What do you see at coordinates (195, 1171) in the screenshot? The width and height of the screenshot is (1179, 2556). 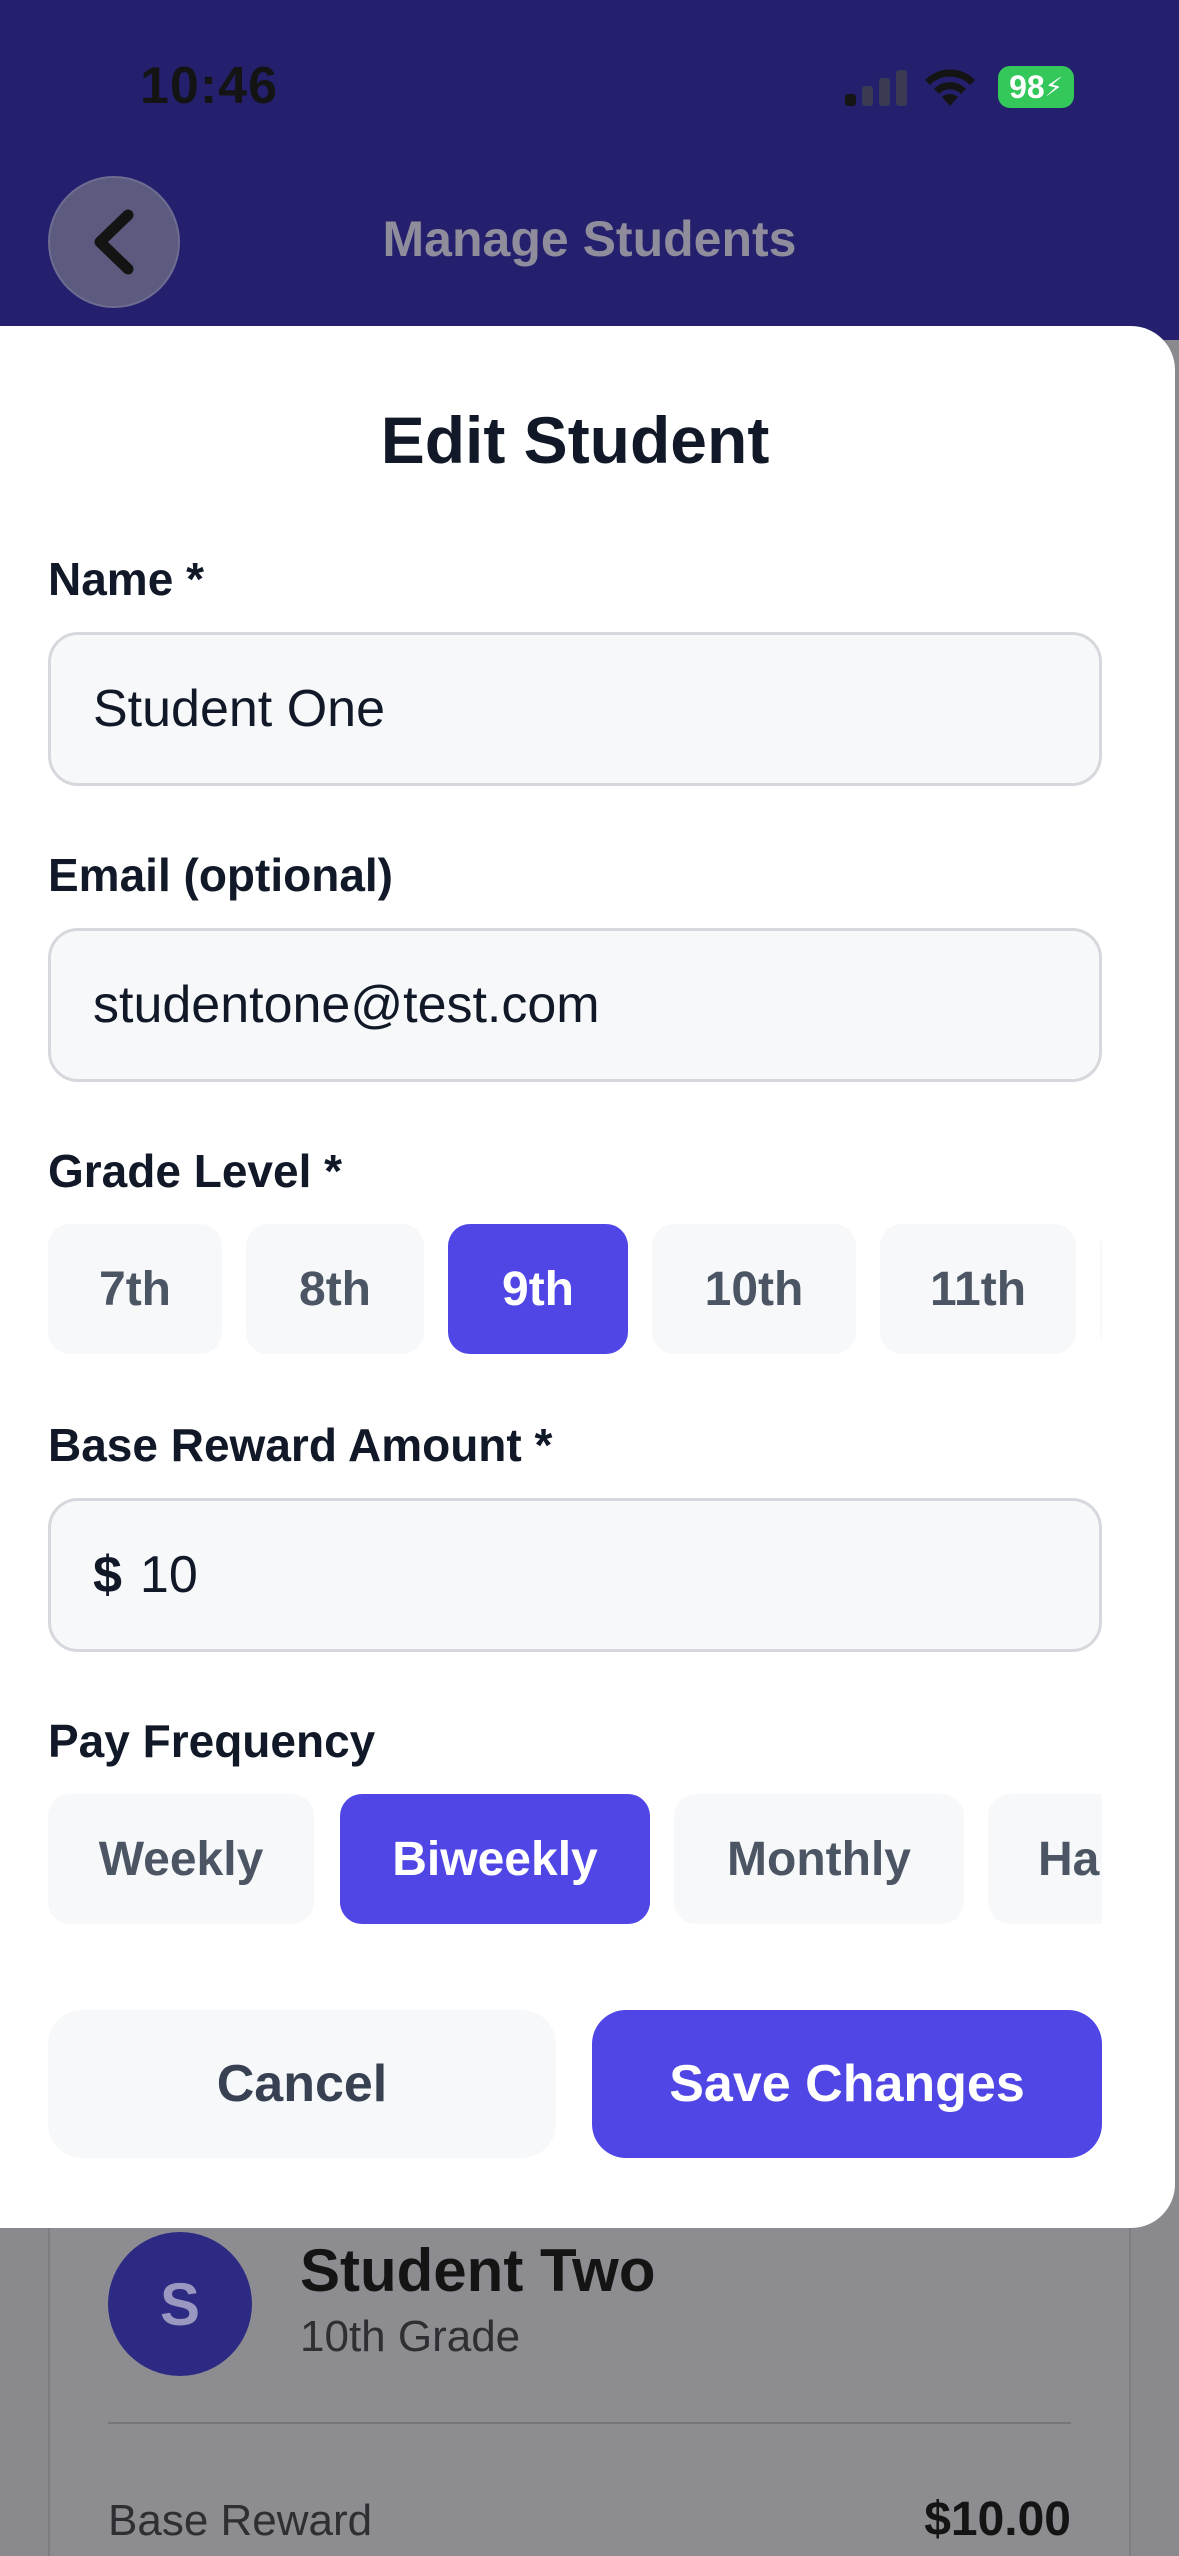 I see `grade-level-label: Grade Level *` at bounding box center [195, 1171].